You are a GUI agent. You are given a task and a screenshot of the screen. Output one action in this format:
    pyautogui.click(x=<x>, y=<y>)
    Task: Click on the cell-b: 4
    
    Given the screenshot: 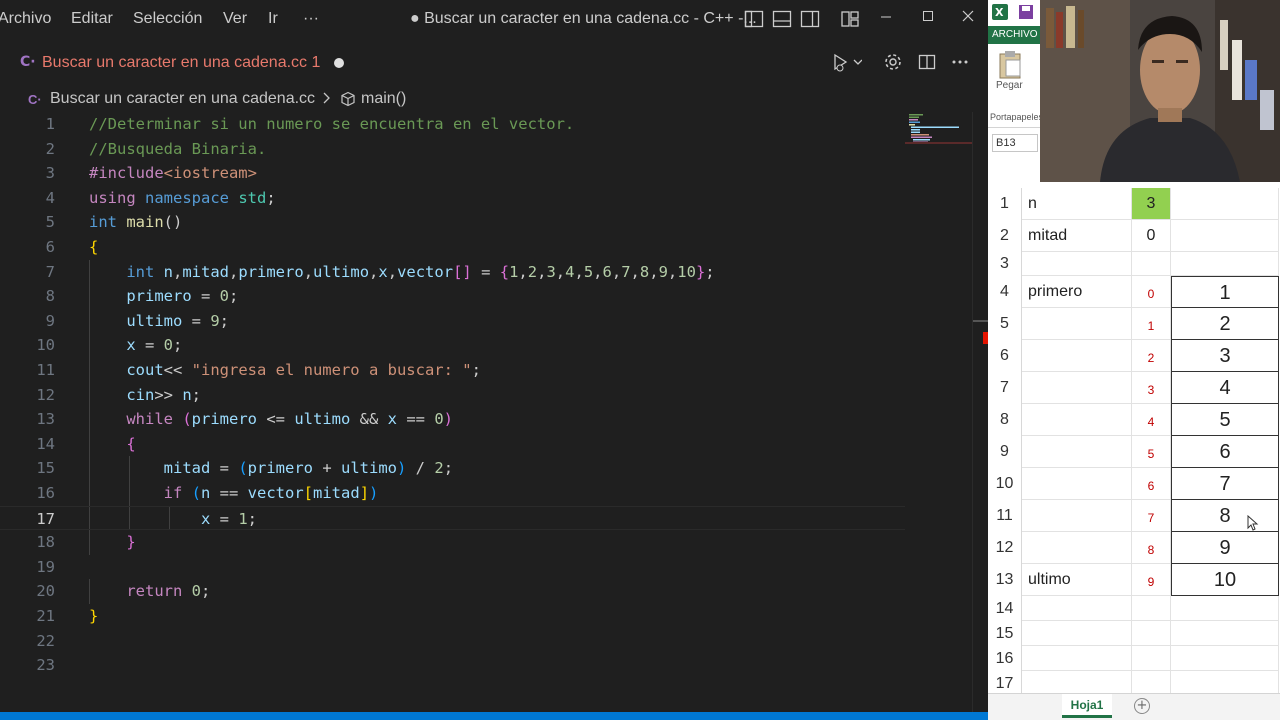 What is the action you would take?
    pyautogui.click(x=1151, y=420)
    